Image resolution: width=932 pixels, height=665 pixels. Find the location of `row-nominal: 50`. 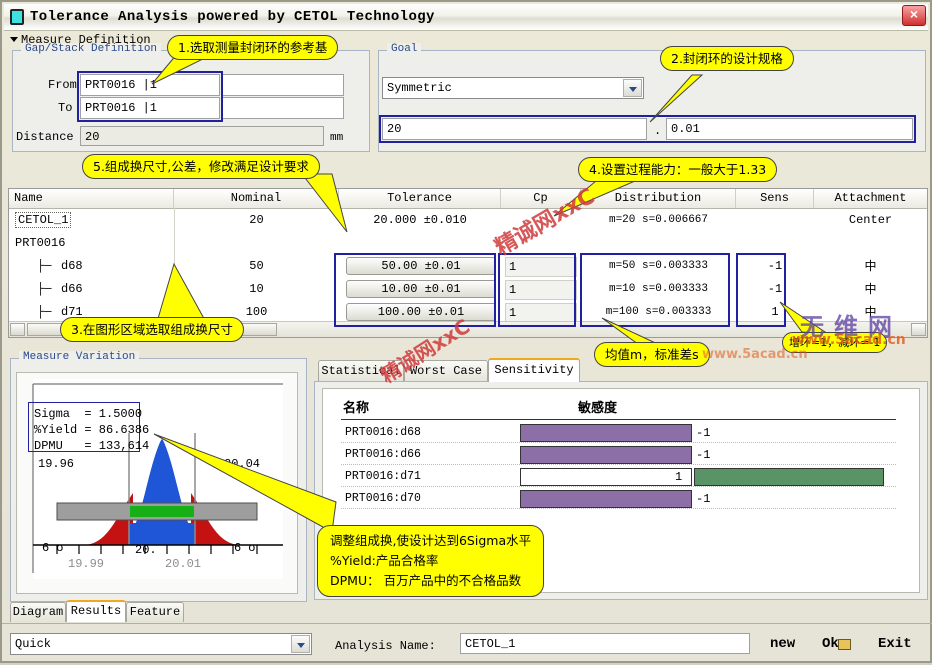

row-nominal: 50 is located at coordinates (256, 266).